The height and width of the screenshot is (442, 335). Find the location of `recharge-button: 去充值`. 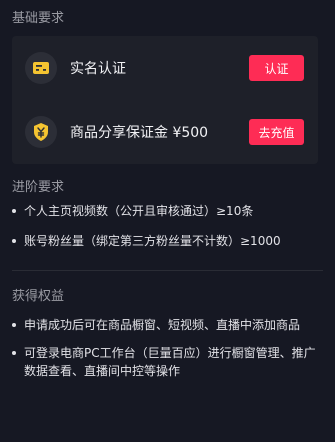

recharge-button: 去充值 is located at coordinates (276, 132).